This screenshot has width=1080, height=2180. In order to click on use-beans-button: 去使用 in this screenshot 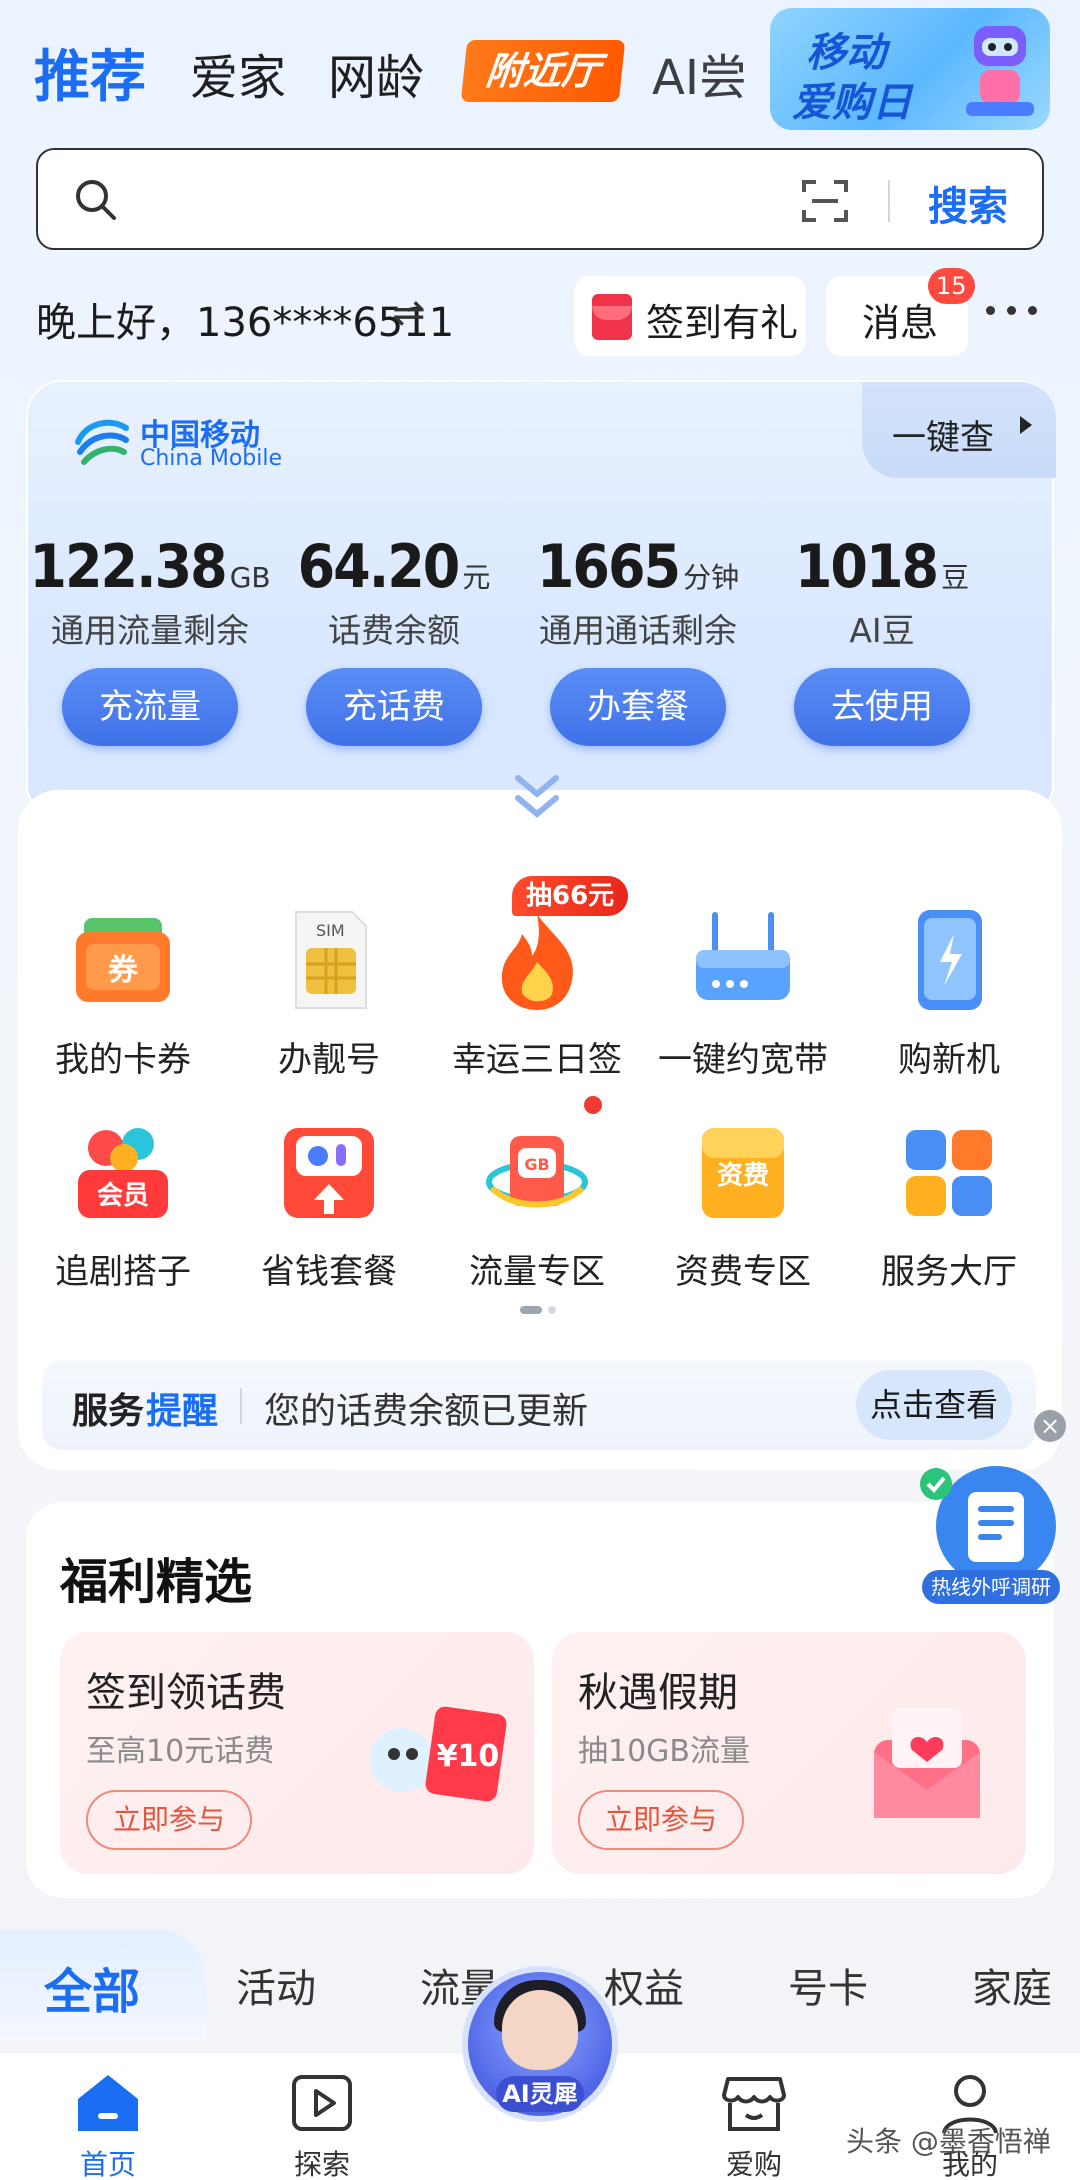, I will do `click(882, 707)`.